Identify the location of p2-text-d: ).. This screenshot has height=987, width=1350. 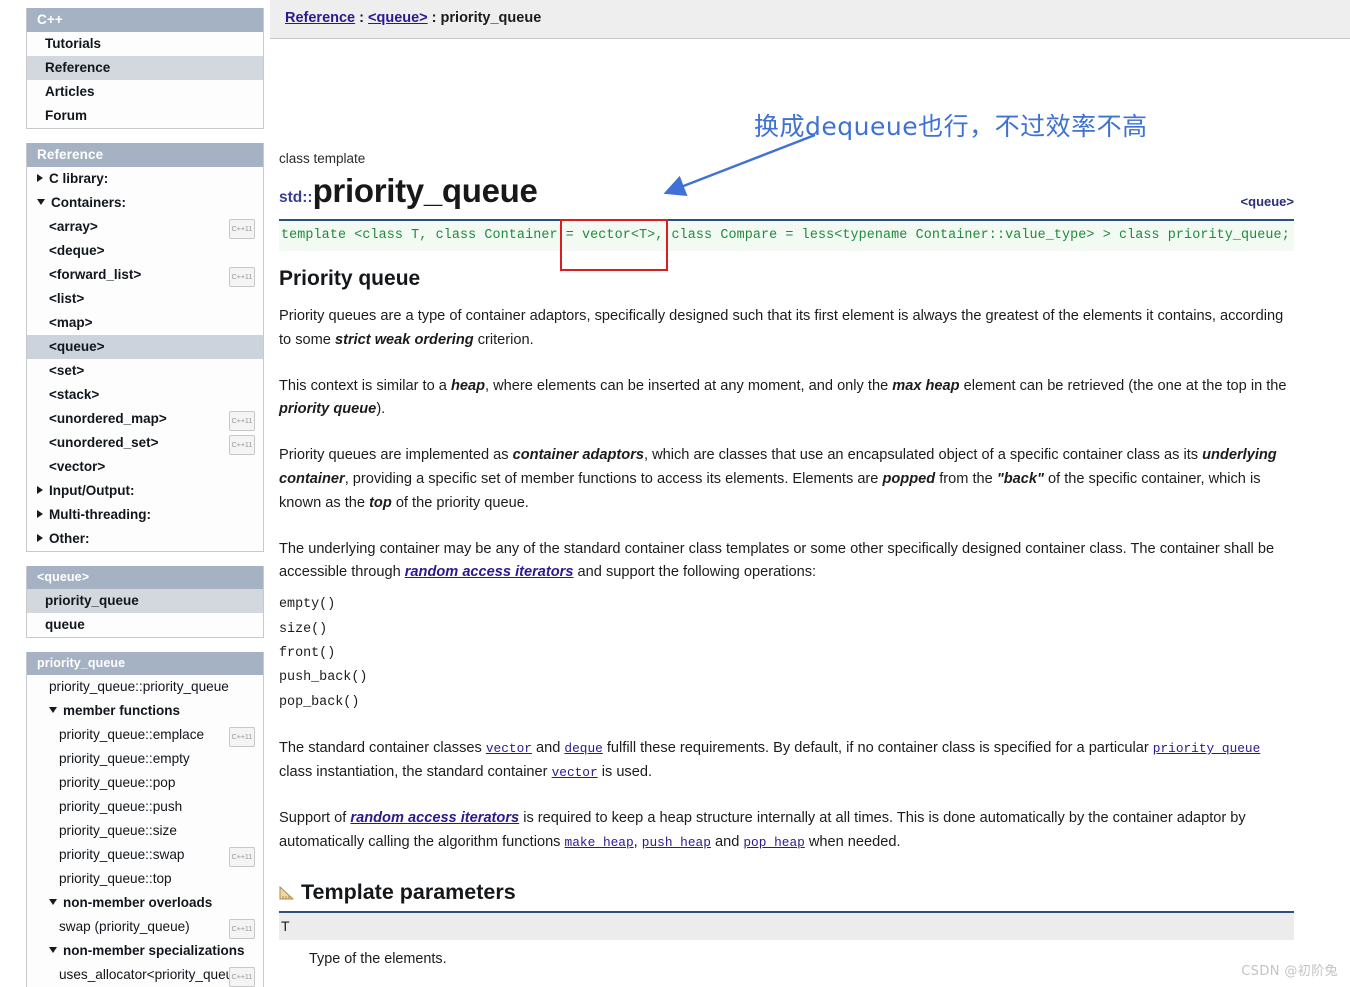
(381, 409).